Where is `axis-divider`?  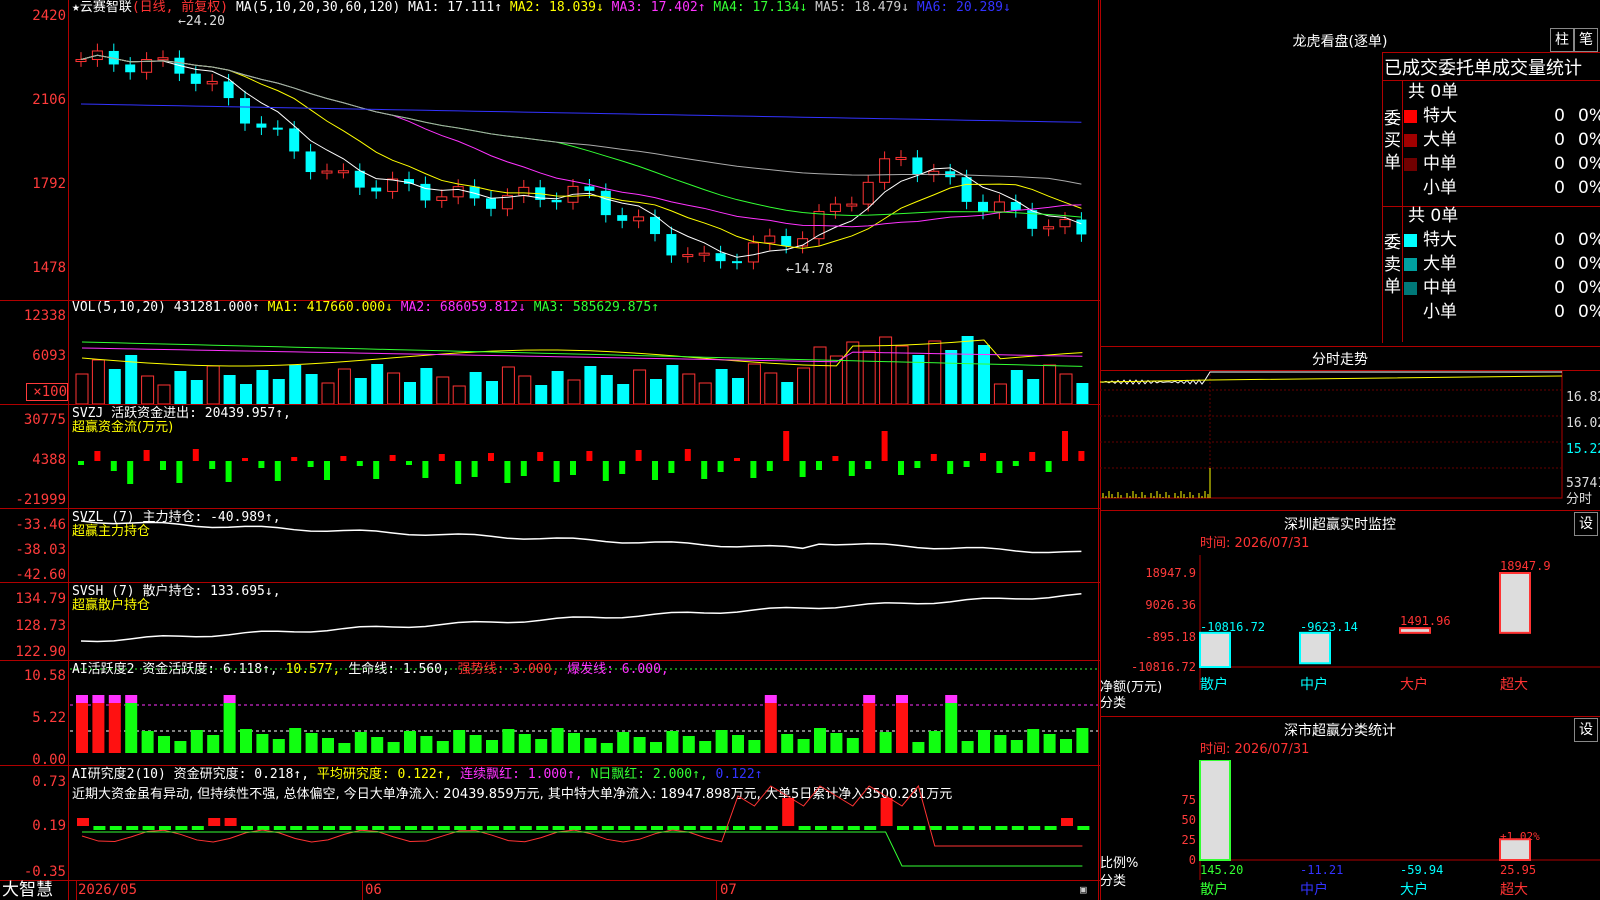
axis-divider is located at coordinates (68, 450).